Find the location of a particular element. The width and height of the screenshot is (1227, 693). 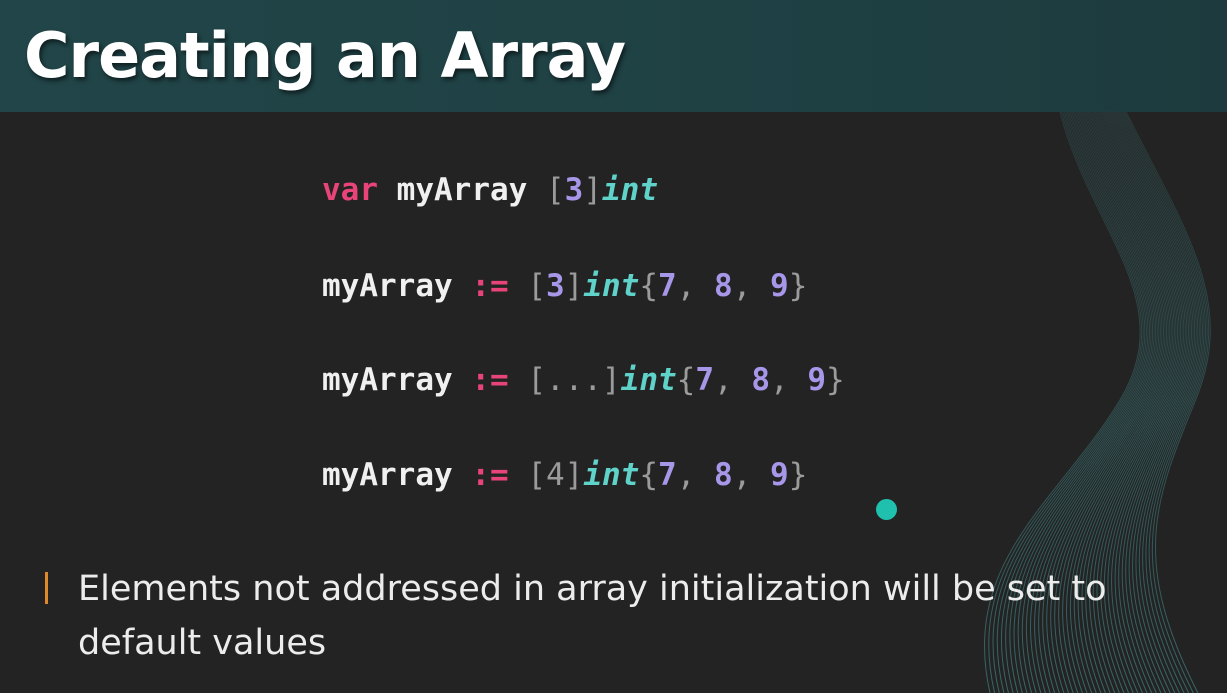

page-title: Creating an Array is located at coordinates (325, 55).